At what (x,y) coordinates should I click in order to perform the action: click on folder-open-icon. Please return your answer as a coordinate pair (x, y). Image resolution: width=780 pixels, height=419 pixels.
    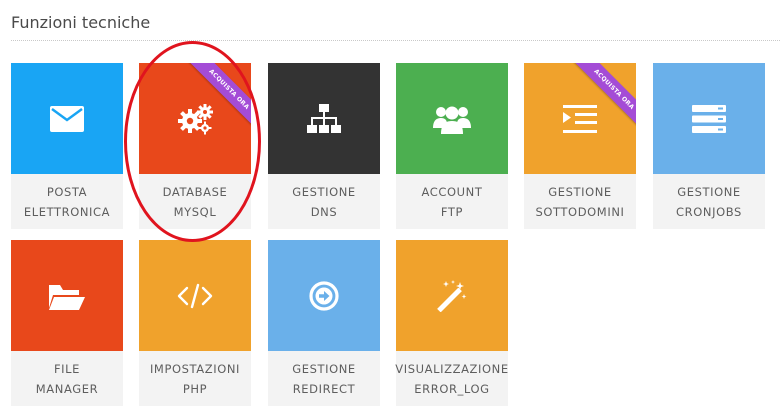
    Looking at the image, I should click on (67, 297).